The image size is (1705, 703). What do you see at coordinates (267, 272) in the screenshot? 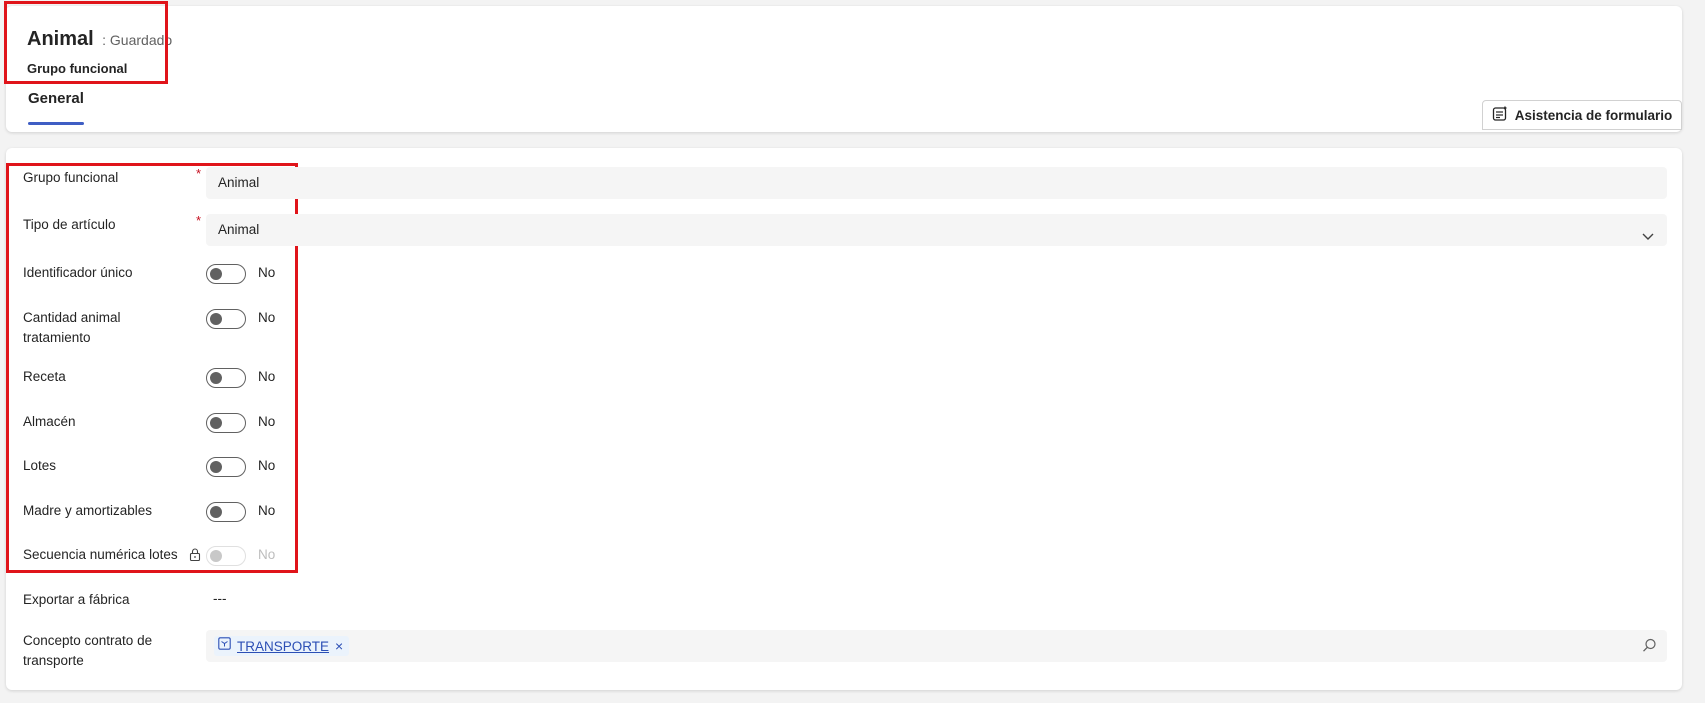
I see `identificador-unico-value: No` at bounding box center [267, 272].